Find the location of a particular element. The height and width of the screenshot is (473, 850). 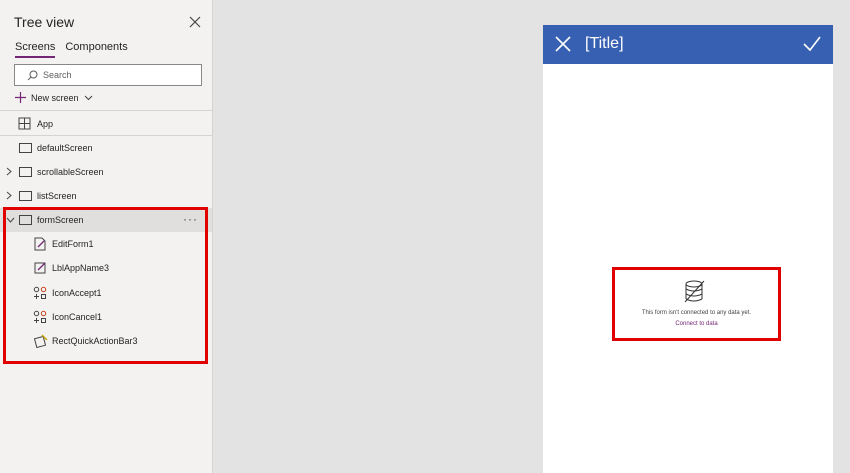

tree-view-title: Tree view is located at coordinates (44, 22).